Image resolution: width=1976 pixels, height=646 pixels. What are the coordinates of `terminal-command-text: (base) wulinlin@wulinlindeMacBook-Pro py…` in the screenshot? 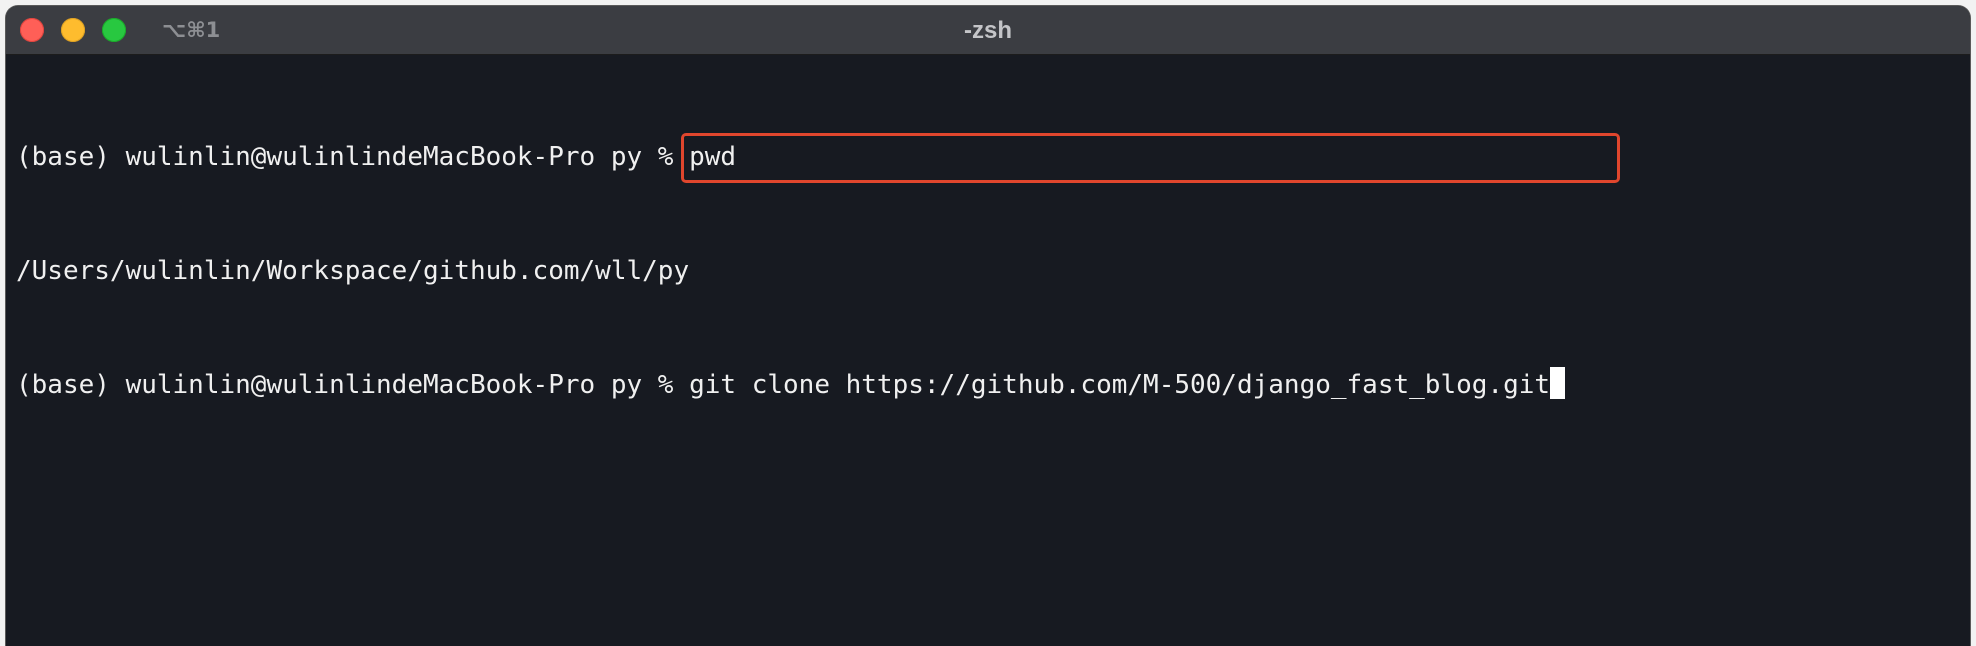 It's located at (783, 385).